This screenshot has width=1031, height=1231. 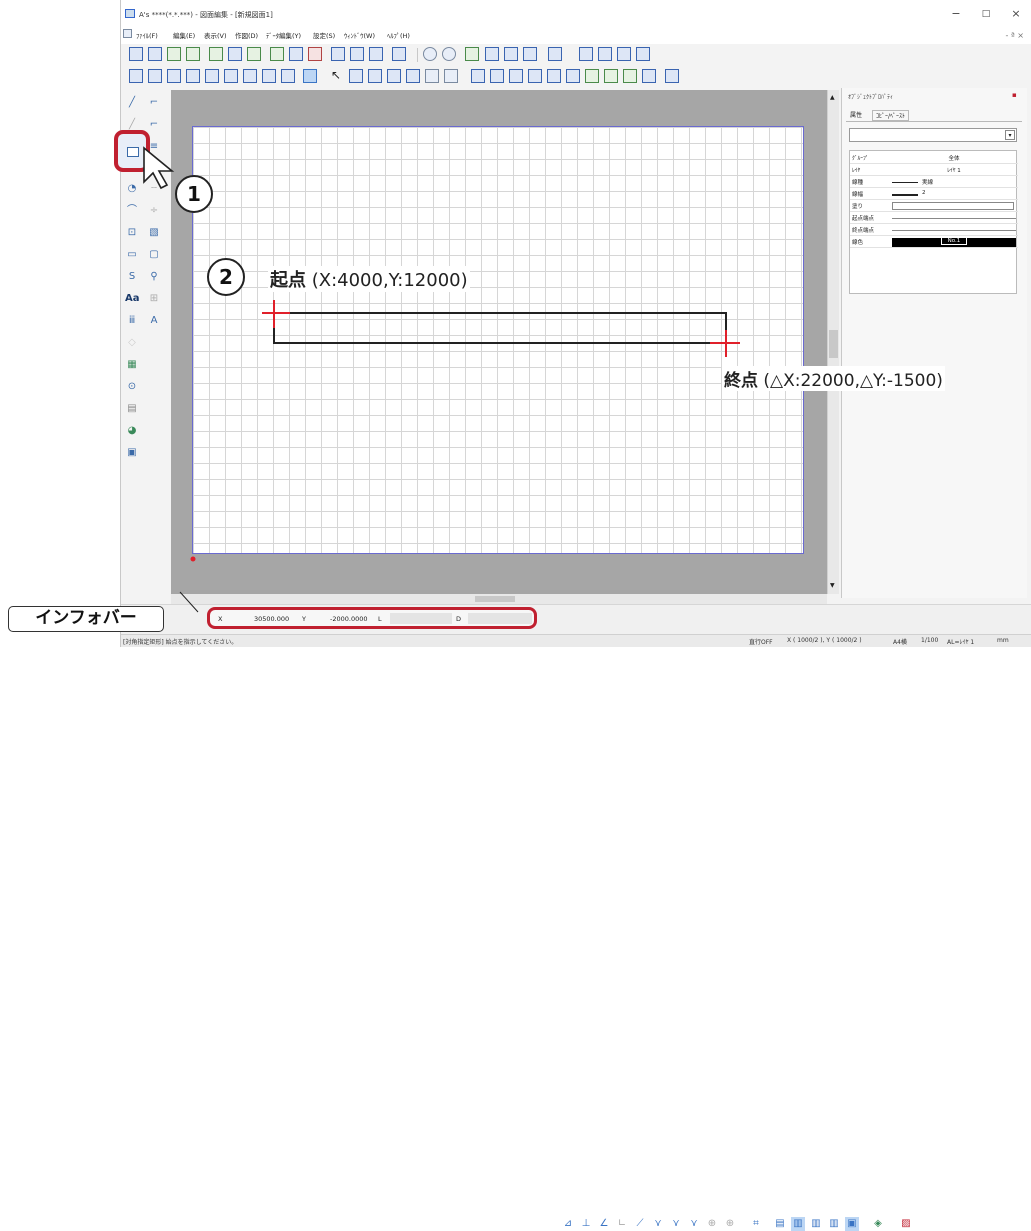 What do you see at coordinates (640, 1224) in the screenshot?
I see `snap-end-icon: ⟋` at bounding box center [640, 1224].